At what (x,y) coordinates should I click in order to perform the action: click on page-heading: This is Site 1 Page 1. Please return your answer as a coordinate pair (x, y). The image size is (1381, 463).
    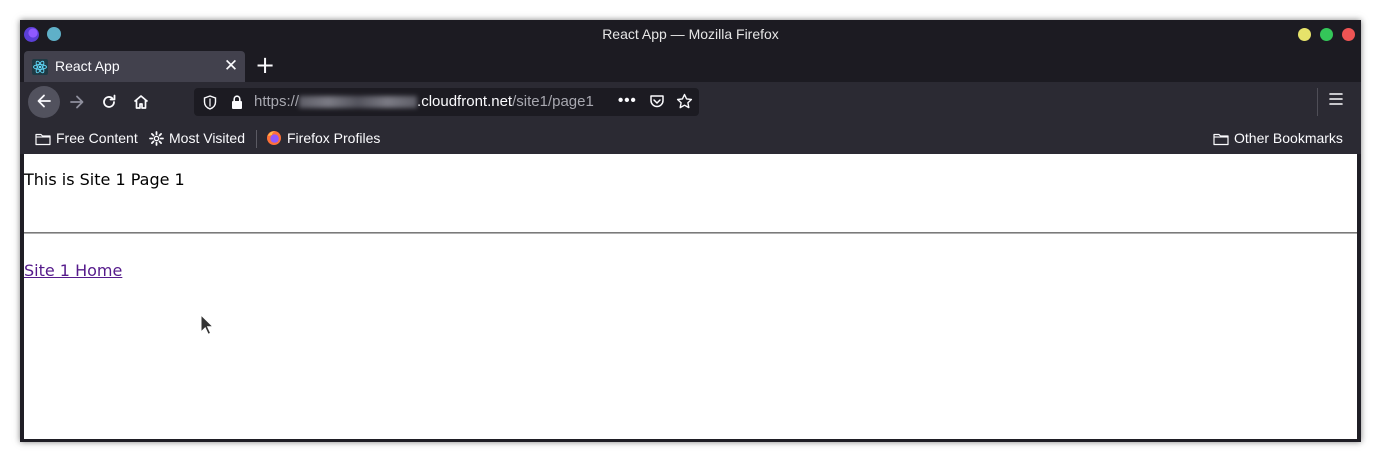
    Looking at the image, I should click on (104, 179).